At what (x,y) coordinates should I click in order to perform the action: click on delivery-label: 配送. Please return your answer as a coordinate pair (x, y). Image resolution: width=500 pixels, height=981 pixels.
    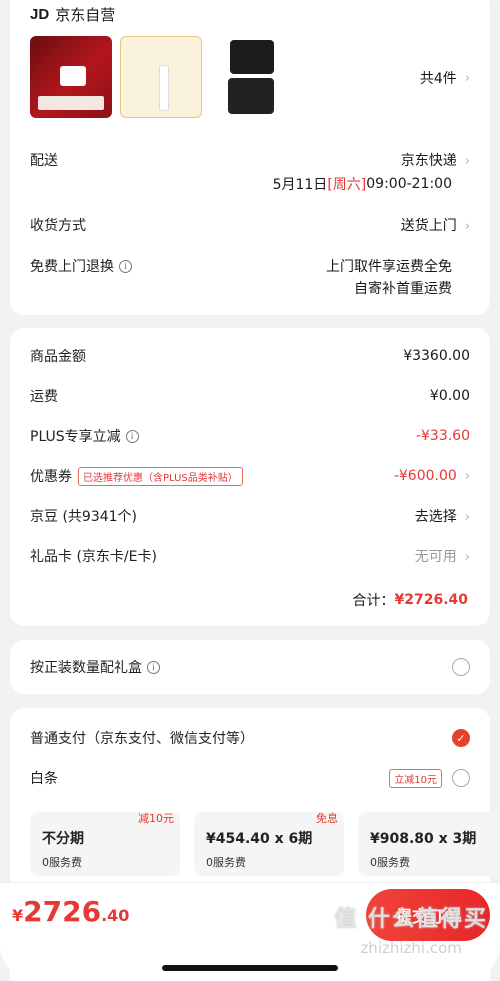
    Looking at the image, I should click on (44, 161).